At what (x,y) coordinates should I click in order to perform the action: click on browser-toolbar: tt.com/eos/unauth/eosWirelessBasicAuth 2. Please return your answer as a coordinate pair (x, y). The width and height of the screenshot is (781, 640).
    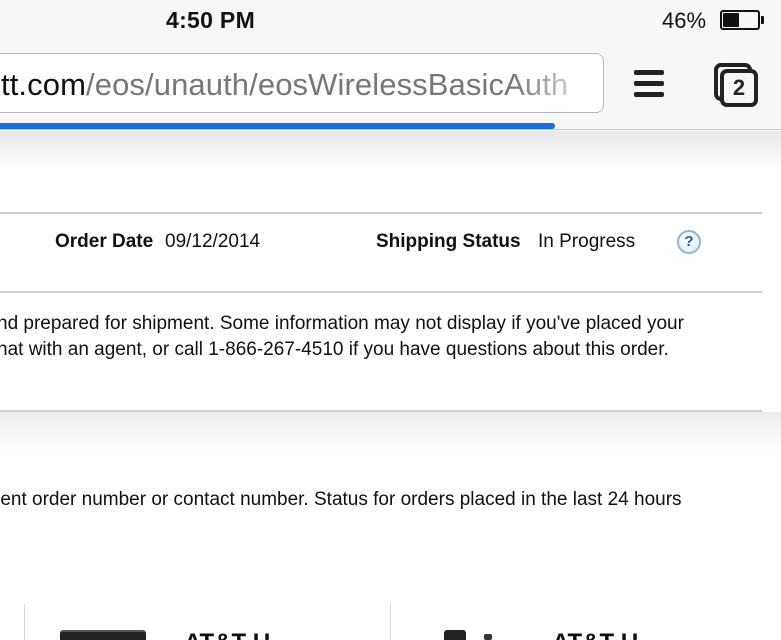
    Looking at the image, I should click on (390, 85).